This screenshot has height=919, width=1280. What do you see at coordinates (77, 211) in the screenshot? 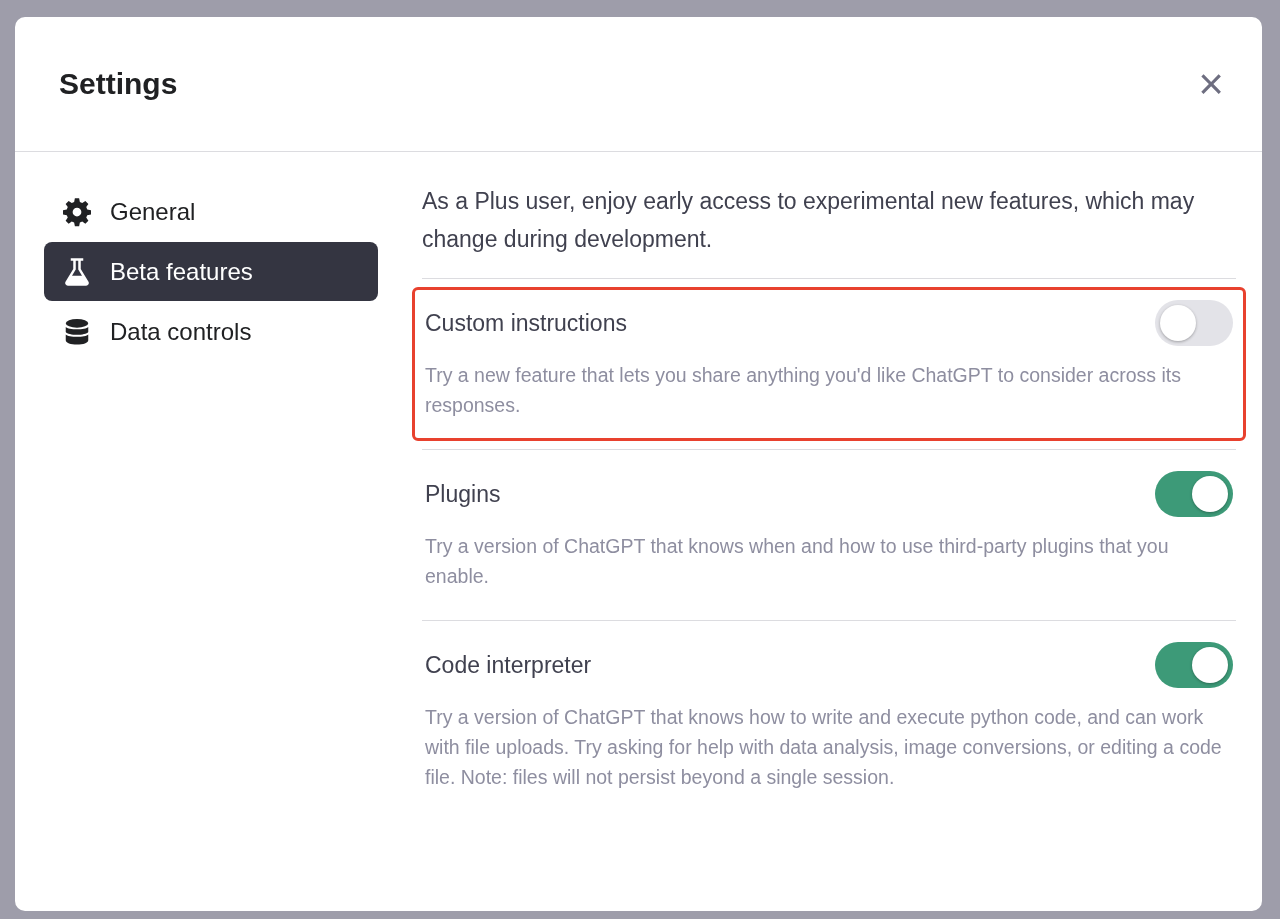
I see `gear-icon` at bounding box center [77, 211].